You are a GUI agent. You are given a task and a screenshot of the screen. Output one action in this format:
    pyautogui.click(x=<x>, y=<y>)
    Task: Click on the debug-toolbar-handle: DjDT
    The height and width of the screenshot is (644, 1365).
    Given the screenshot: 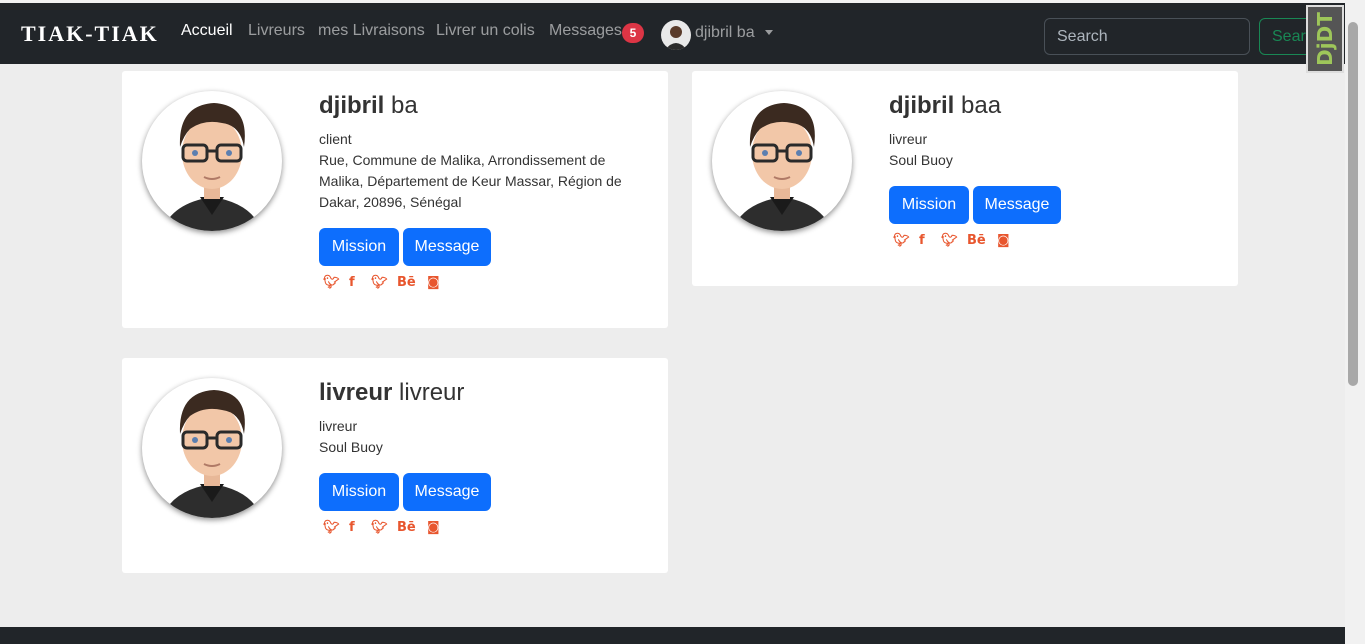 What is the action you would take?
    pyautogui.click(x=1325, y=39)
    